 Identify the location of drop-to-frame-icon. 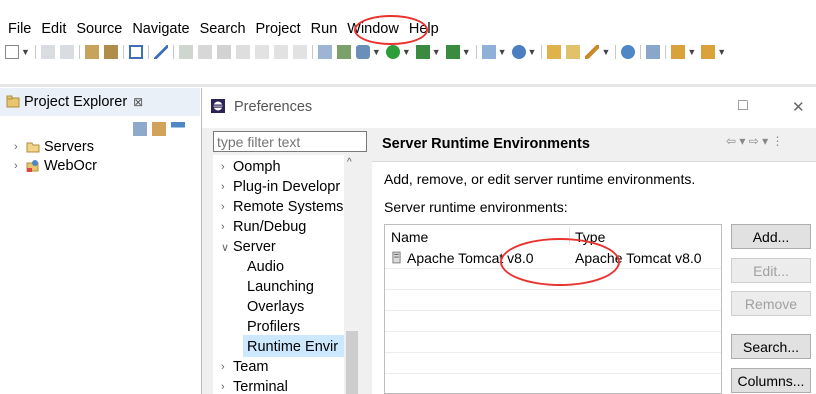
(324, 52).